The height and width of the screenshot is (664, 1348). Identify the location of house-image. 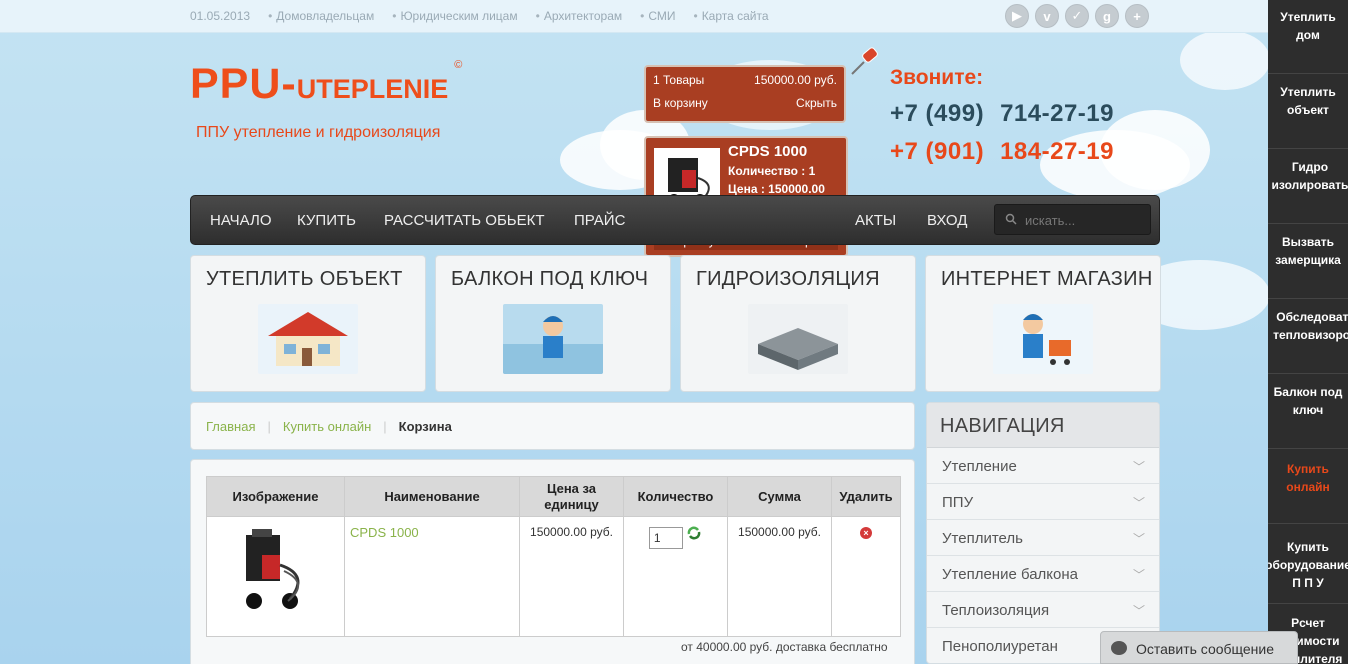
(308, 339).